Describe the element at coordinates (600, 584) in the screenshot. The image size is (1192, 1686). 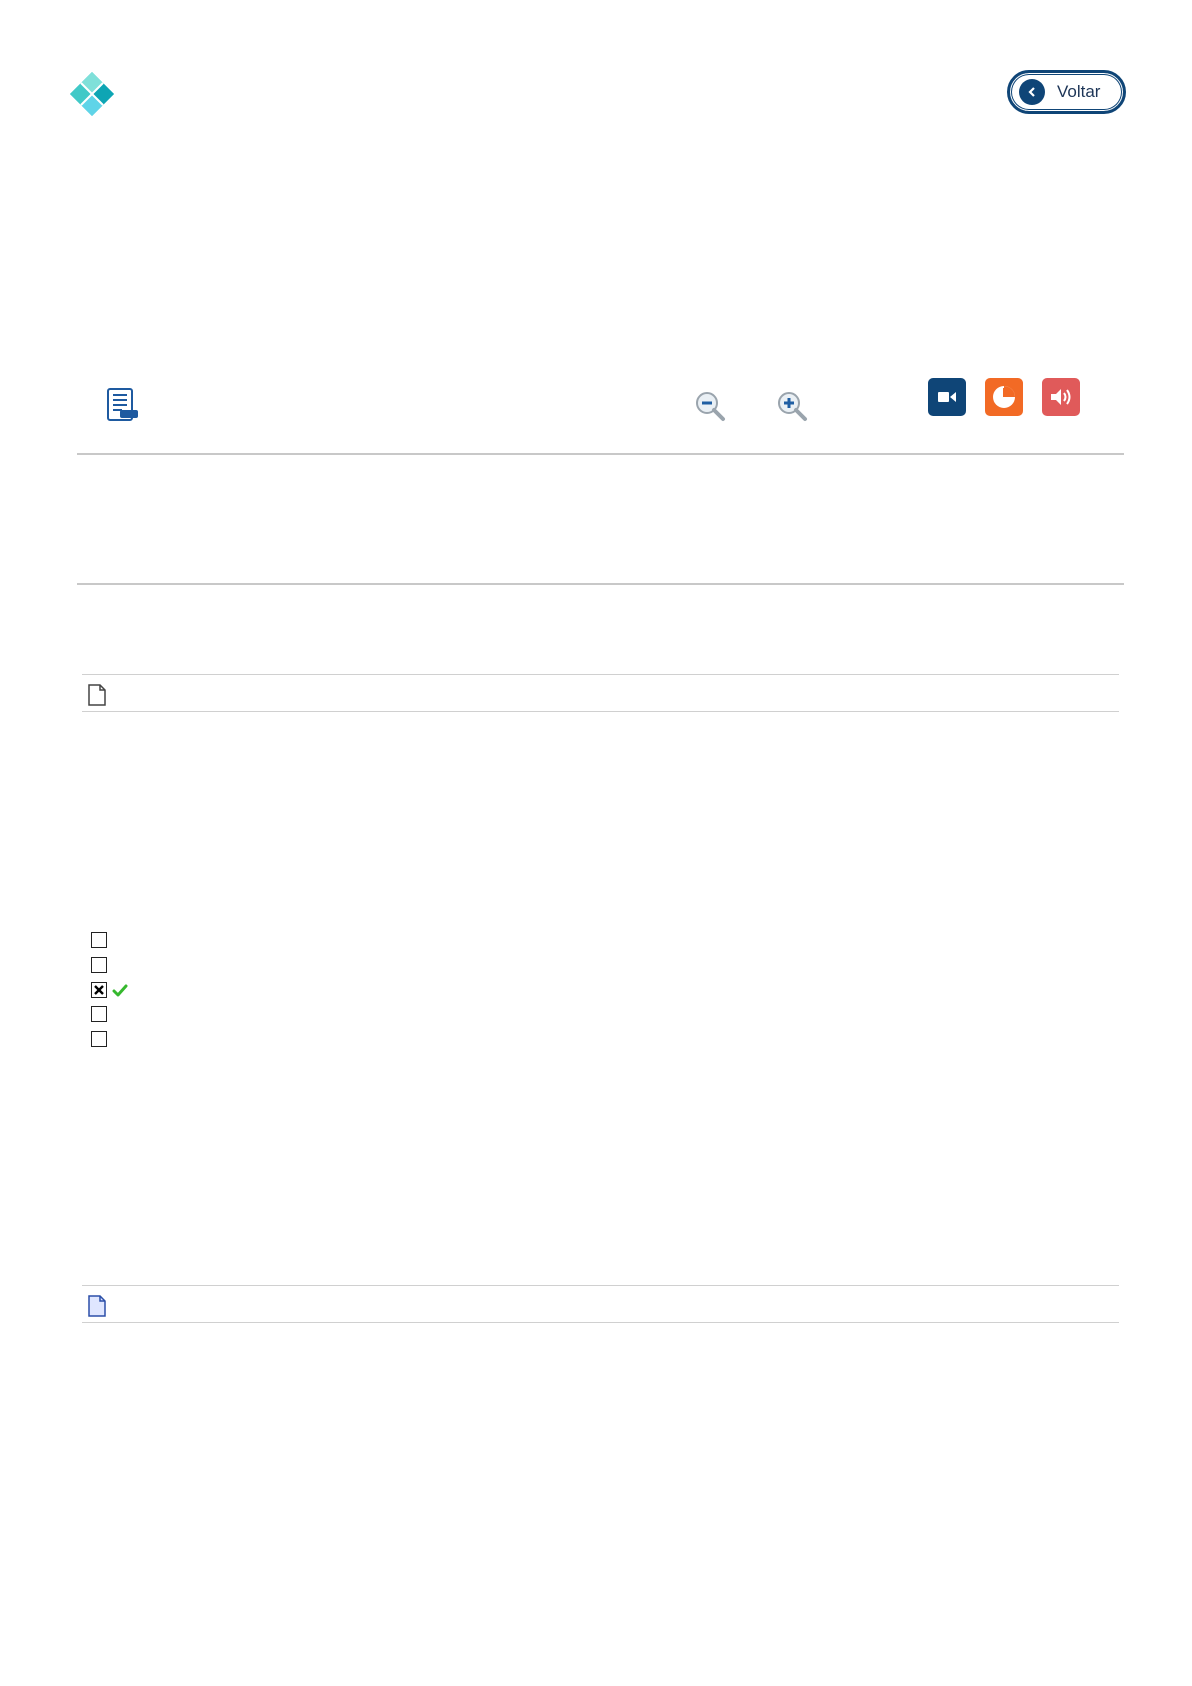
I see `section-divider` at that location.